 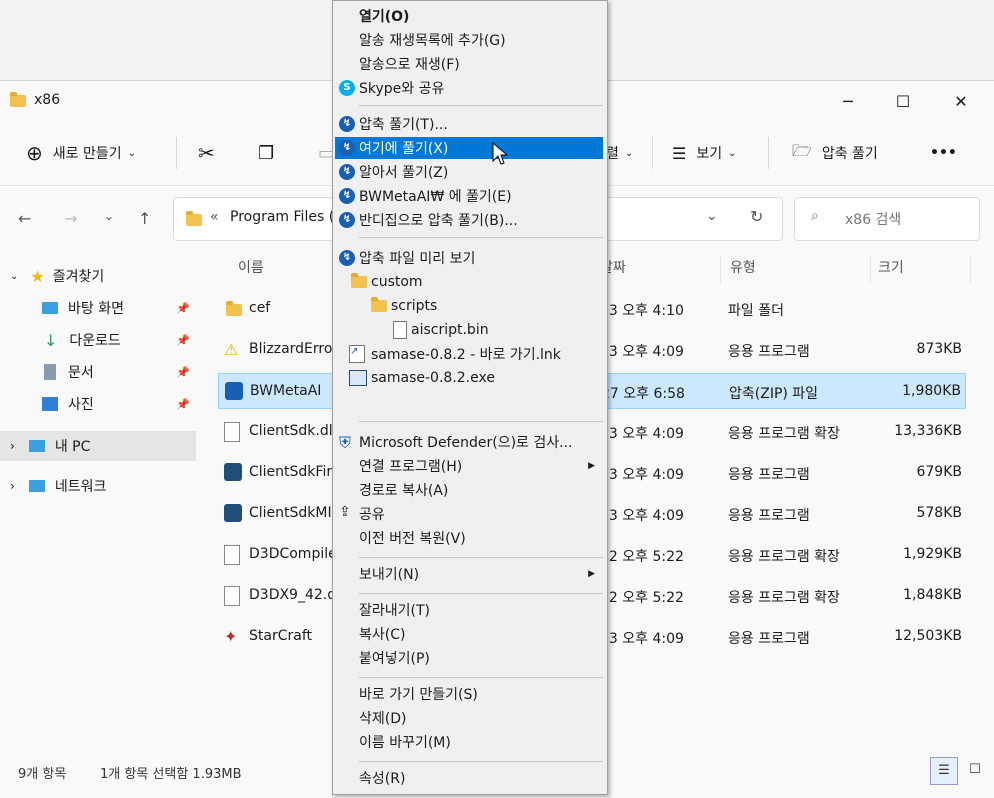 What do you see at coordinates (469, 490) in the screenshot?
I see `menu-item-copy-path: 경로로 복사(A)` at bounding box center [469, 490].